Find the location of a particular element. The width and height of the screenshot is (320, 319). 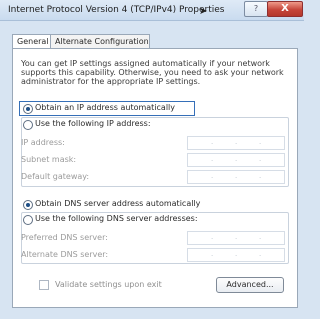

dialog-footer is located at coordinates (152, 312).